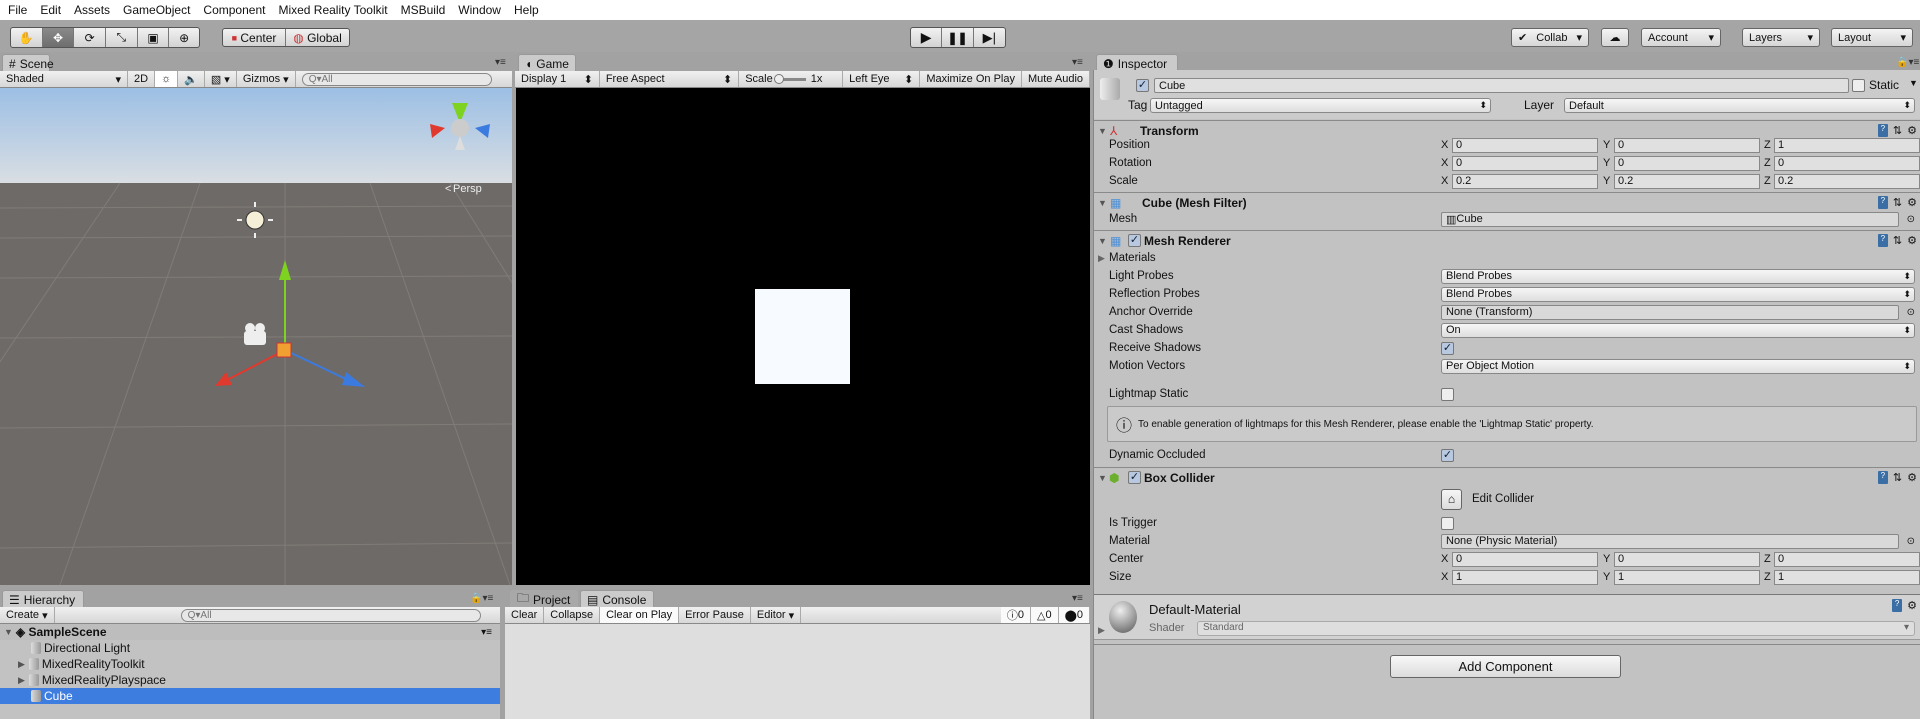  What do you see at coordinates (250, 664) in the screenshot?
I see `list-item: ▶ MixedRealityToolkit` at bounding box center [250, 664].